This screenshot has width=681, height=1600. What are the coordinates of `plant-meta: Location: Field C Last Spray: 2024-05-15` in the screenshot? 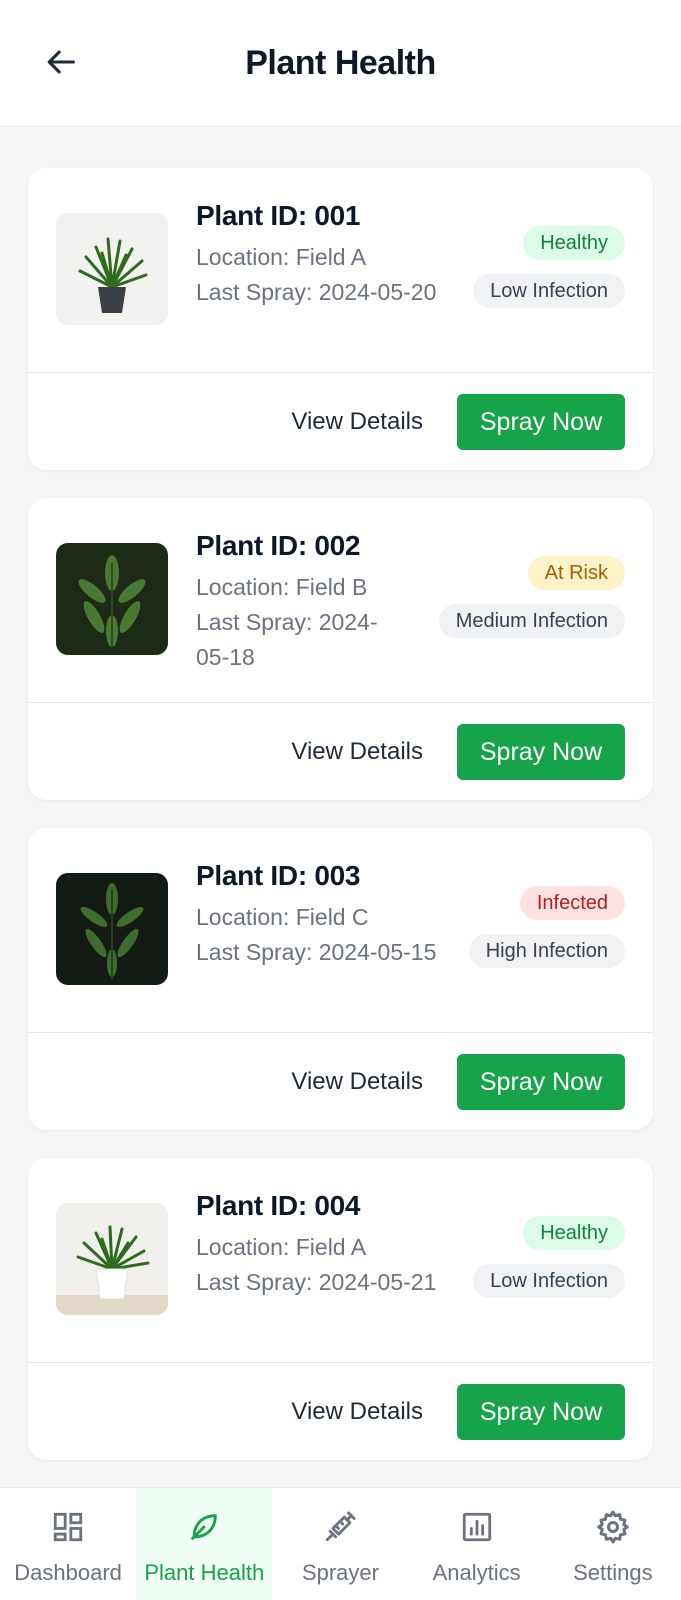 It's located at (326, 935).